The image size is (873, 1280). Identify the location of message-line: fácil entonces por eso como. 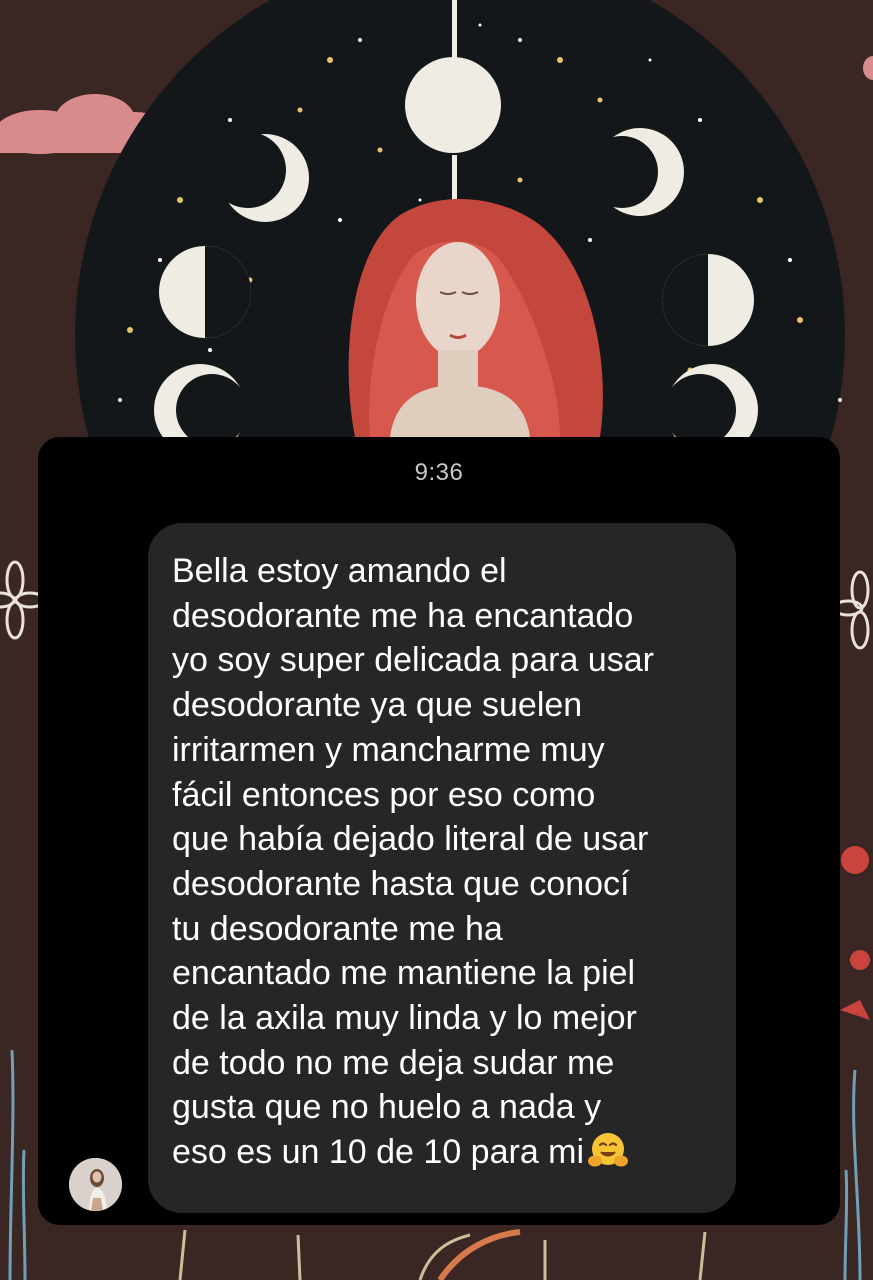
(384, 794).